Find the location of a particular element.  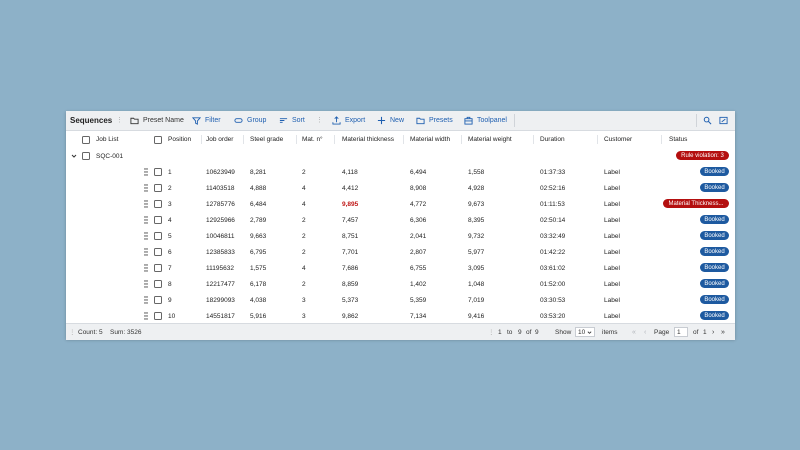

last-page-icon: » is located at coordinates (723, 332).